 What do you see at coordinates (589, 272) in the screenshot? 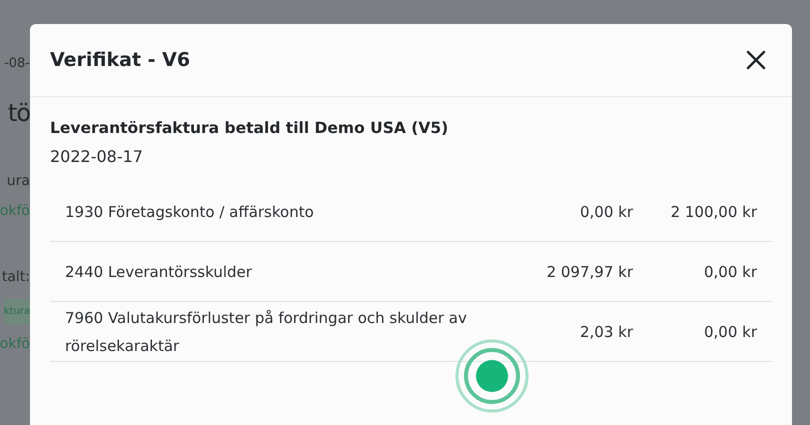
I see `debit-cell-text: 2 097,97 kr` at bounding box center [589, 272].